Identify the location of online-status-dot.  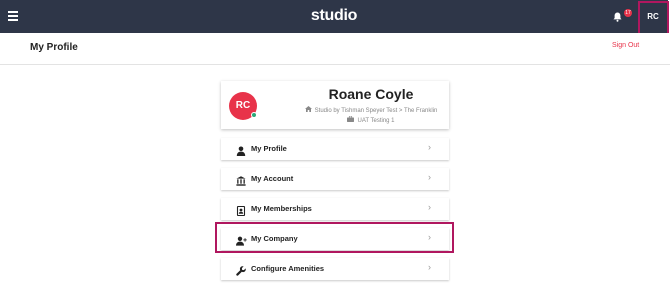
(254, 115).